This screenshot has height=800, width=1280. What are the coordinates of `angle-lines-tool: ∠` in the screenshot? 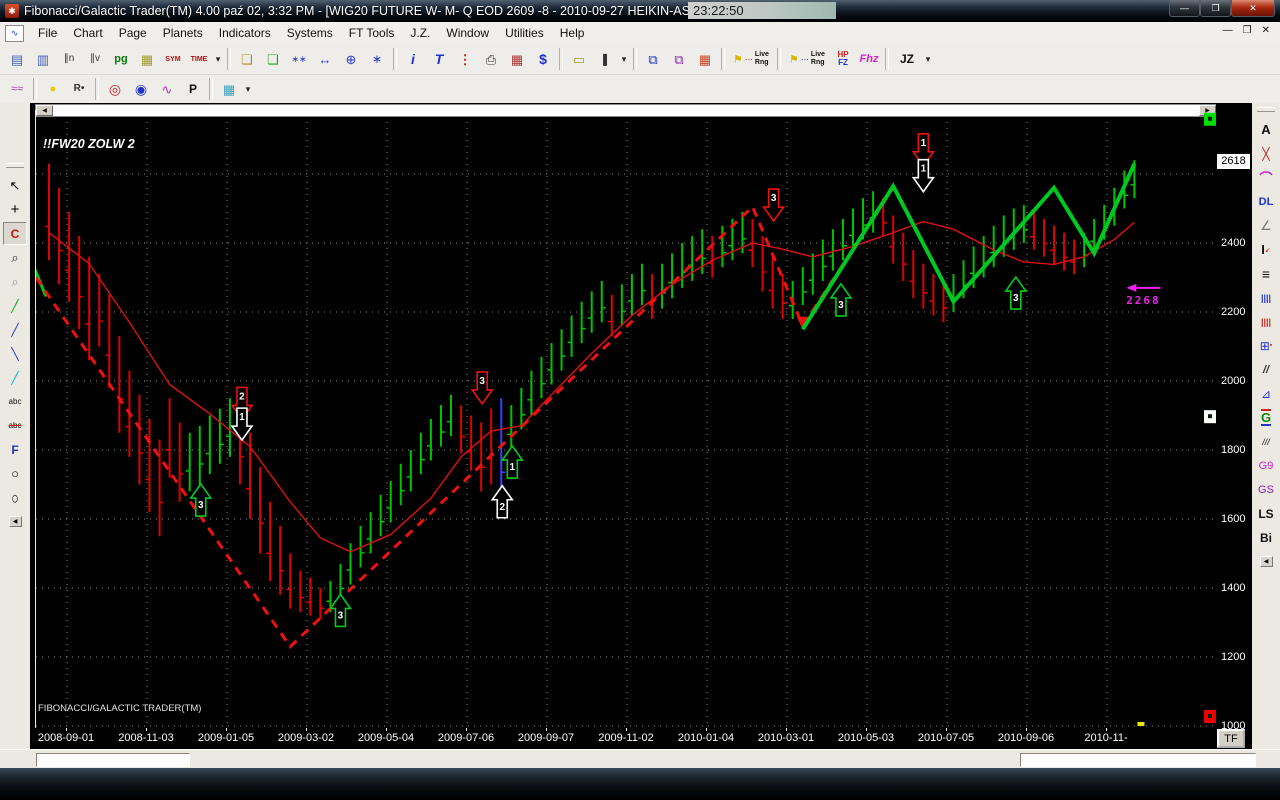 It's located at (1266, 225).